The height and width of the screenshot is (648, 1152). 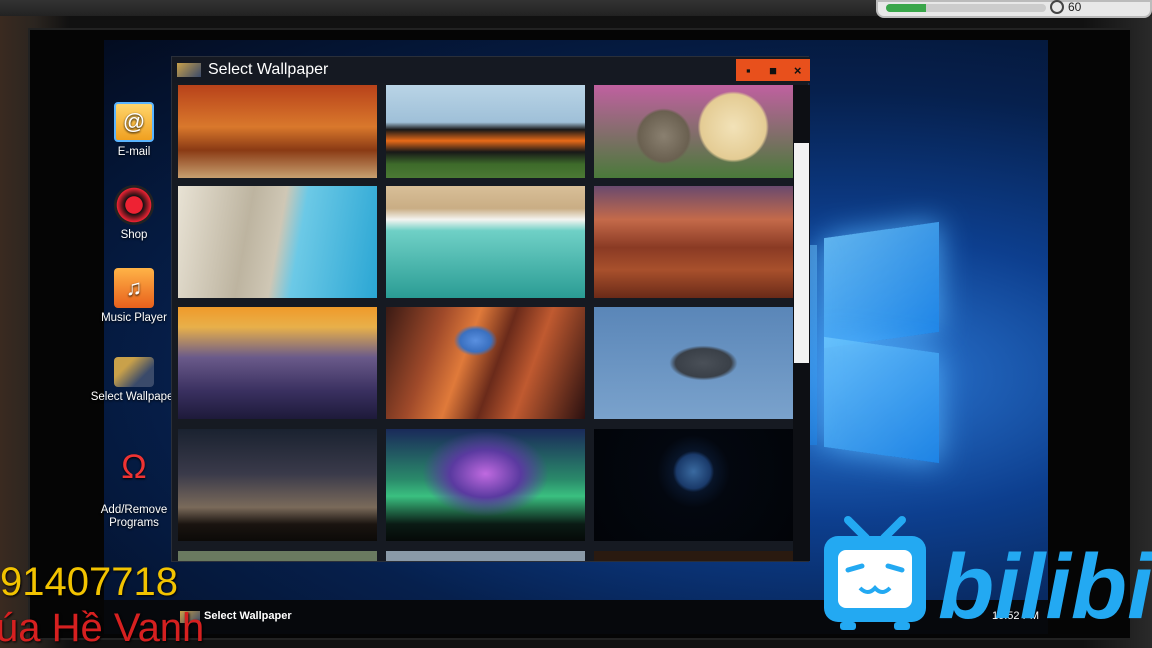 I want to click on desktop-icon-music-player: ♫ Music Player, so click(x=134, y=296).